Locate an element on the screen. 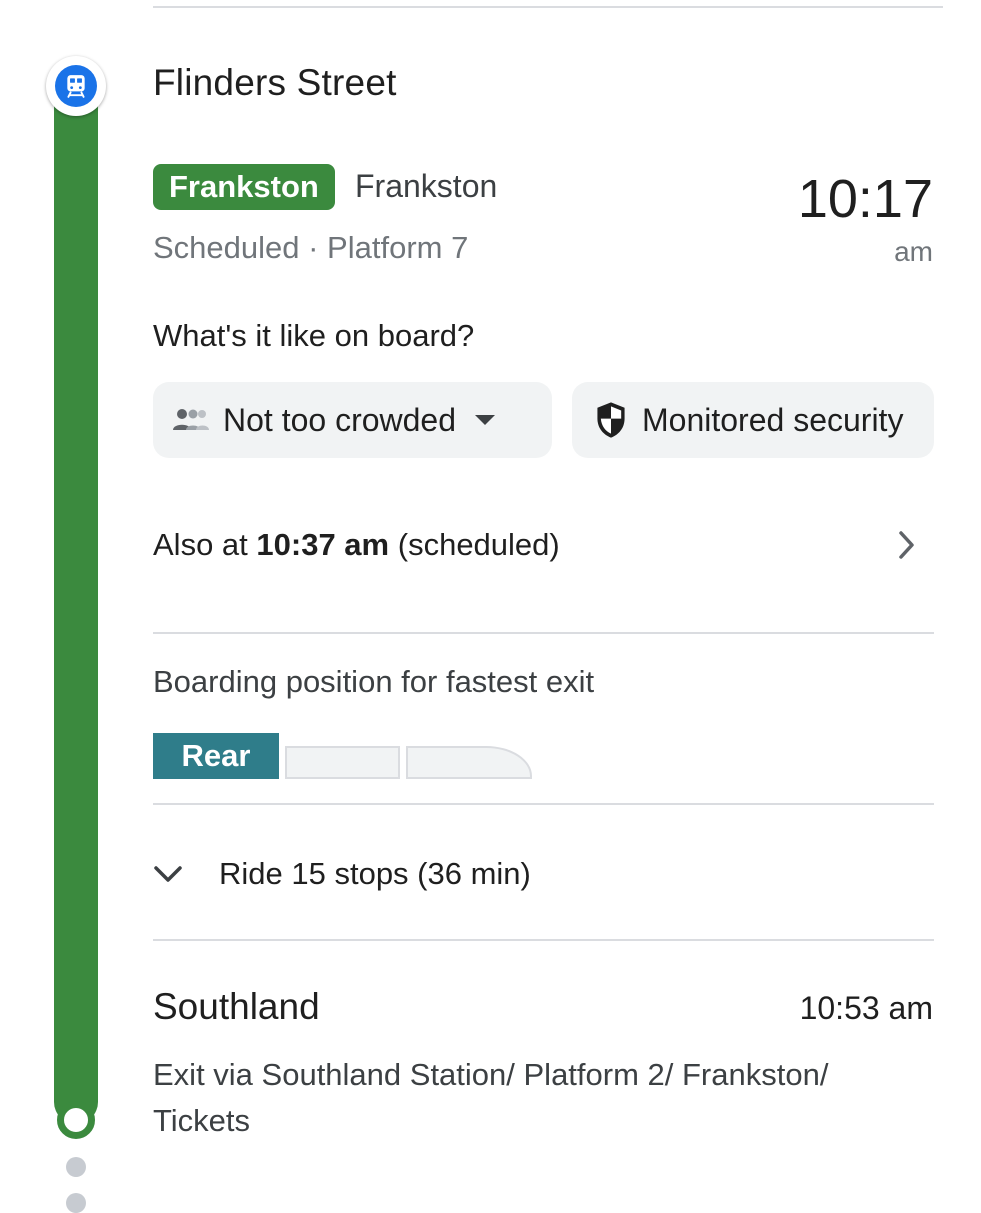  also-prefix: Also at is located at coordinates (200, 544).